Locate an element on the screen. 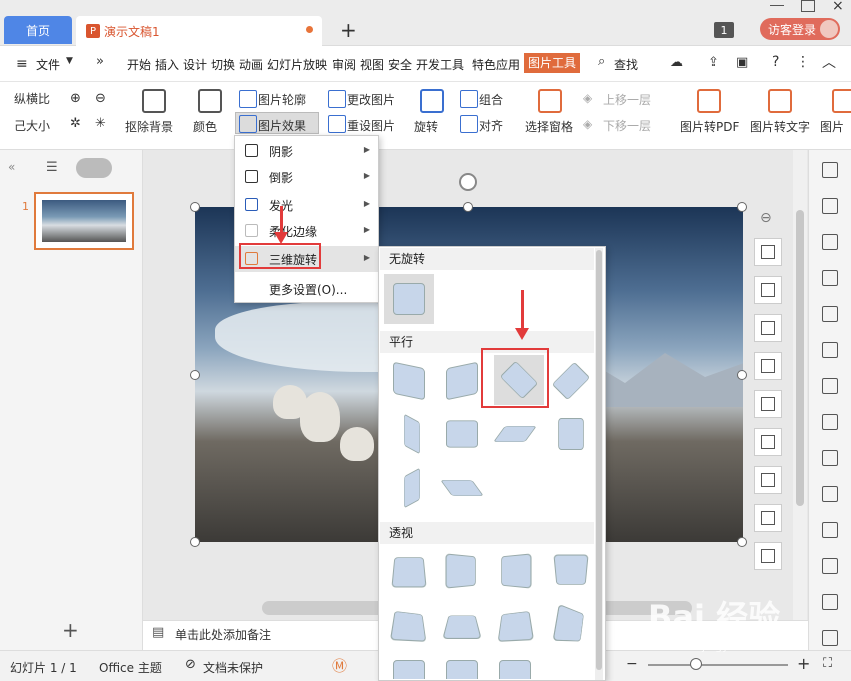  menu-insert: 插入 is located at coordinates (167, 64).